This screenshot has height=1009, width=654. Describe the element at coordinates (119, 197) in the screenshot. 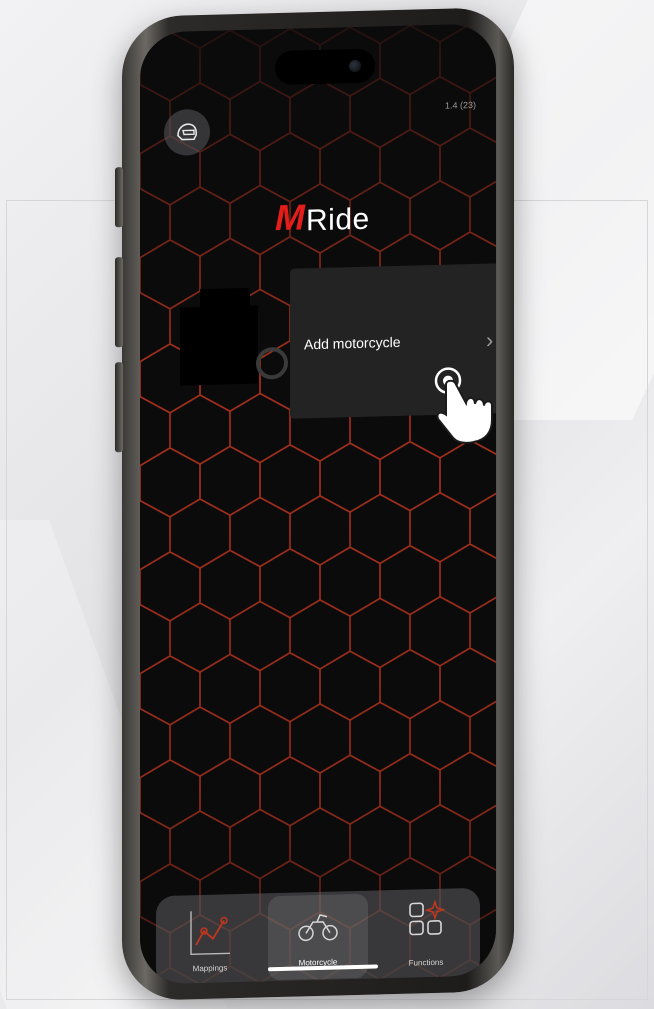

I see `action-button` at that location.